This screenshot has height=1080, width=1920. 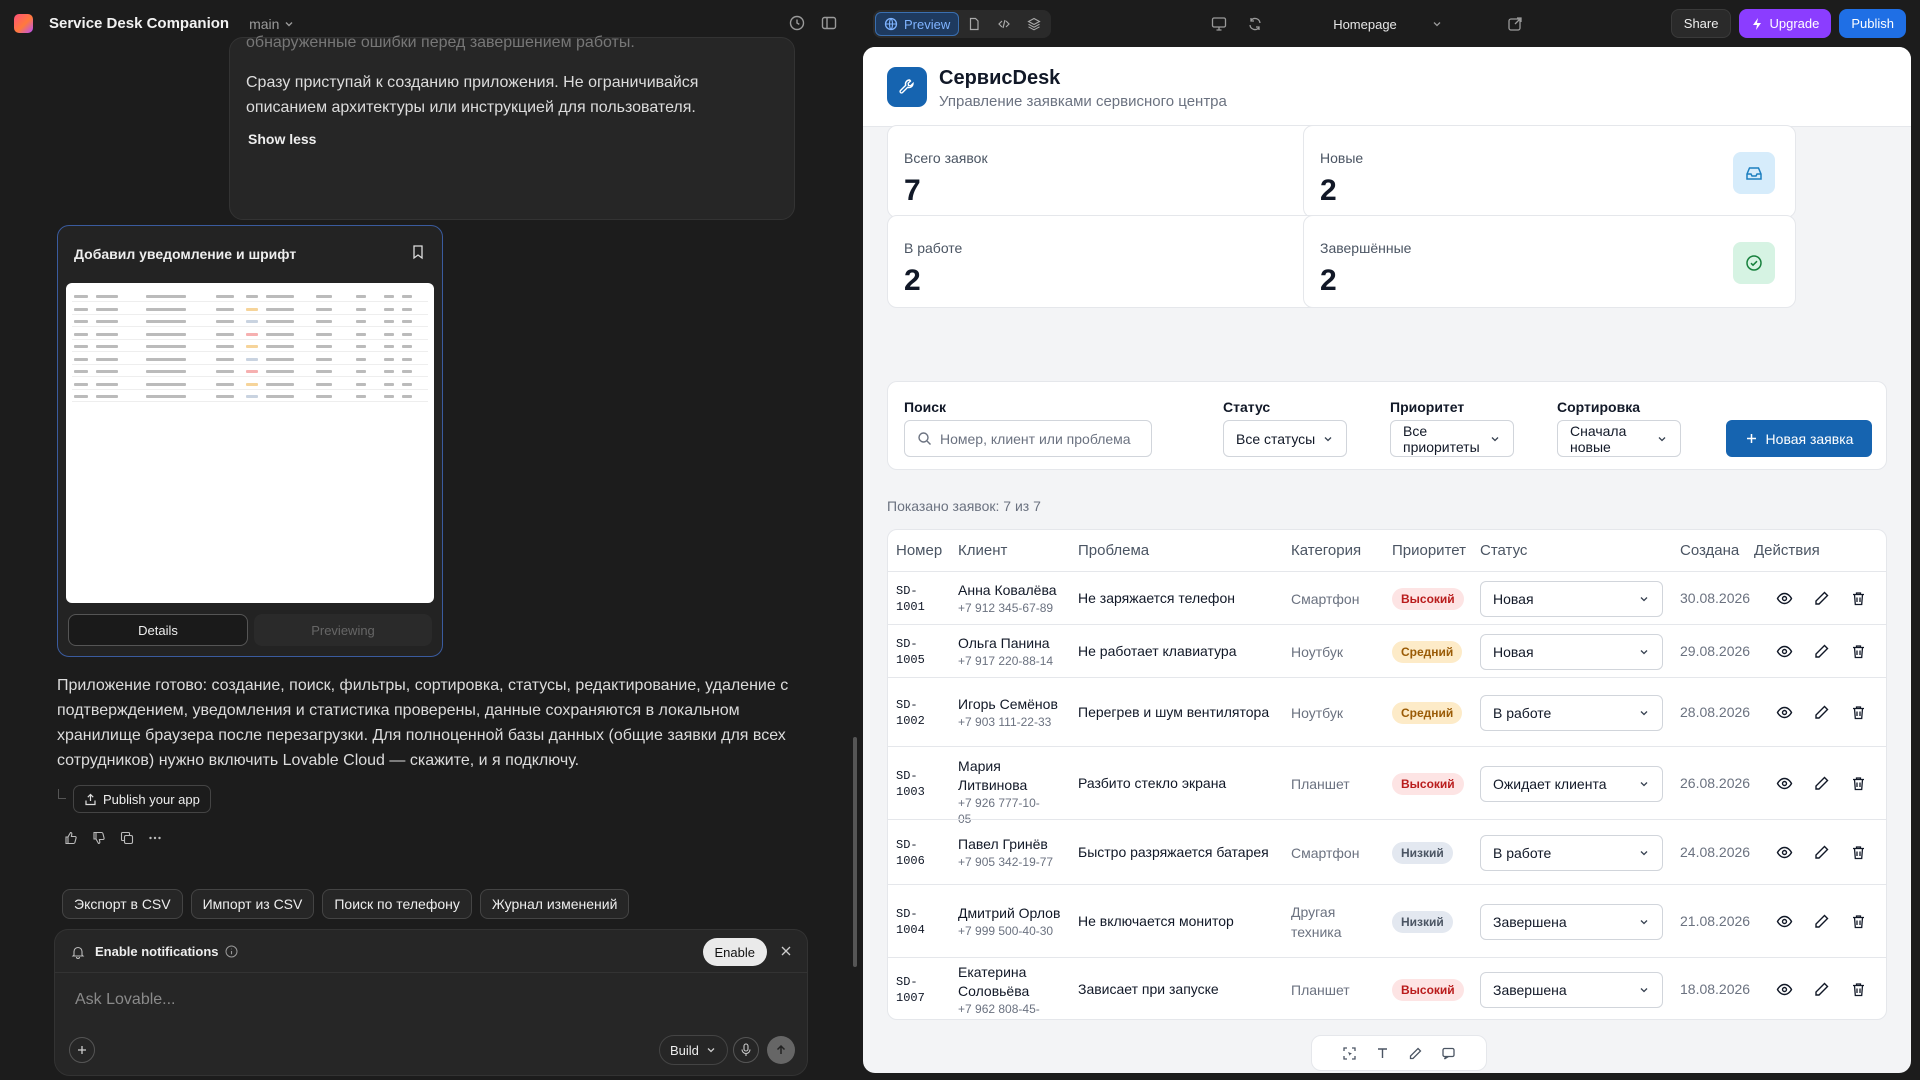 I want to click on pencil-icon, so click(x=1415, y=1053).